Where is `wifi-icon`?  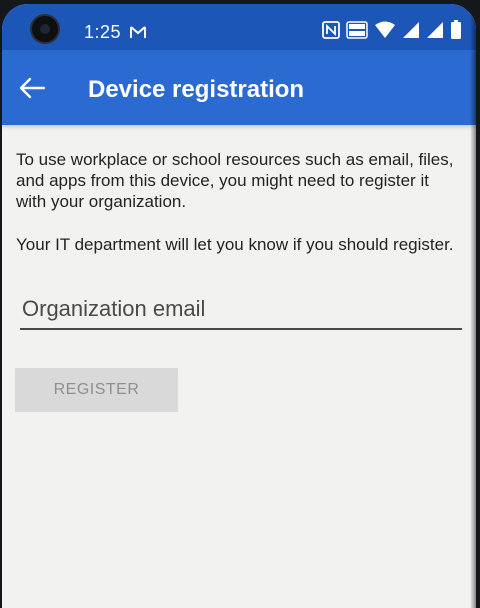
wifi-icon is located at coordinates (385, 29).